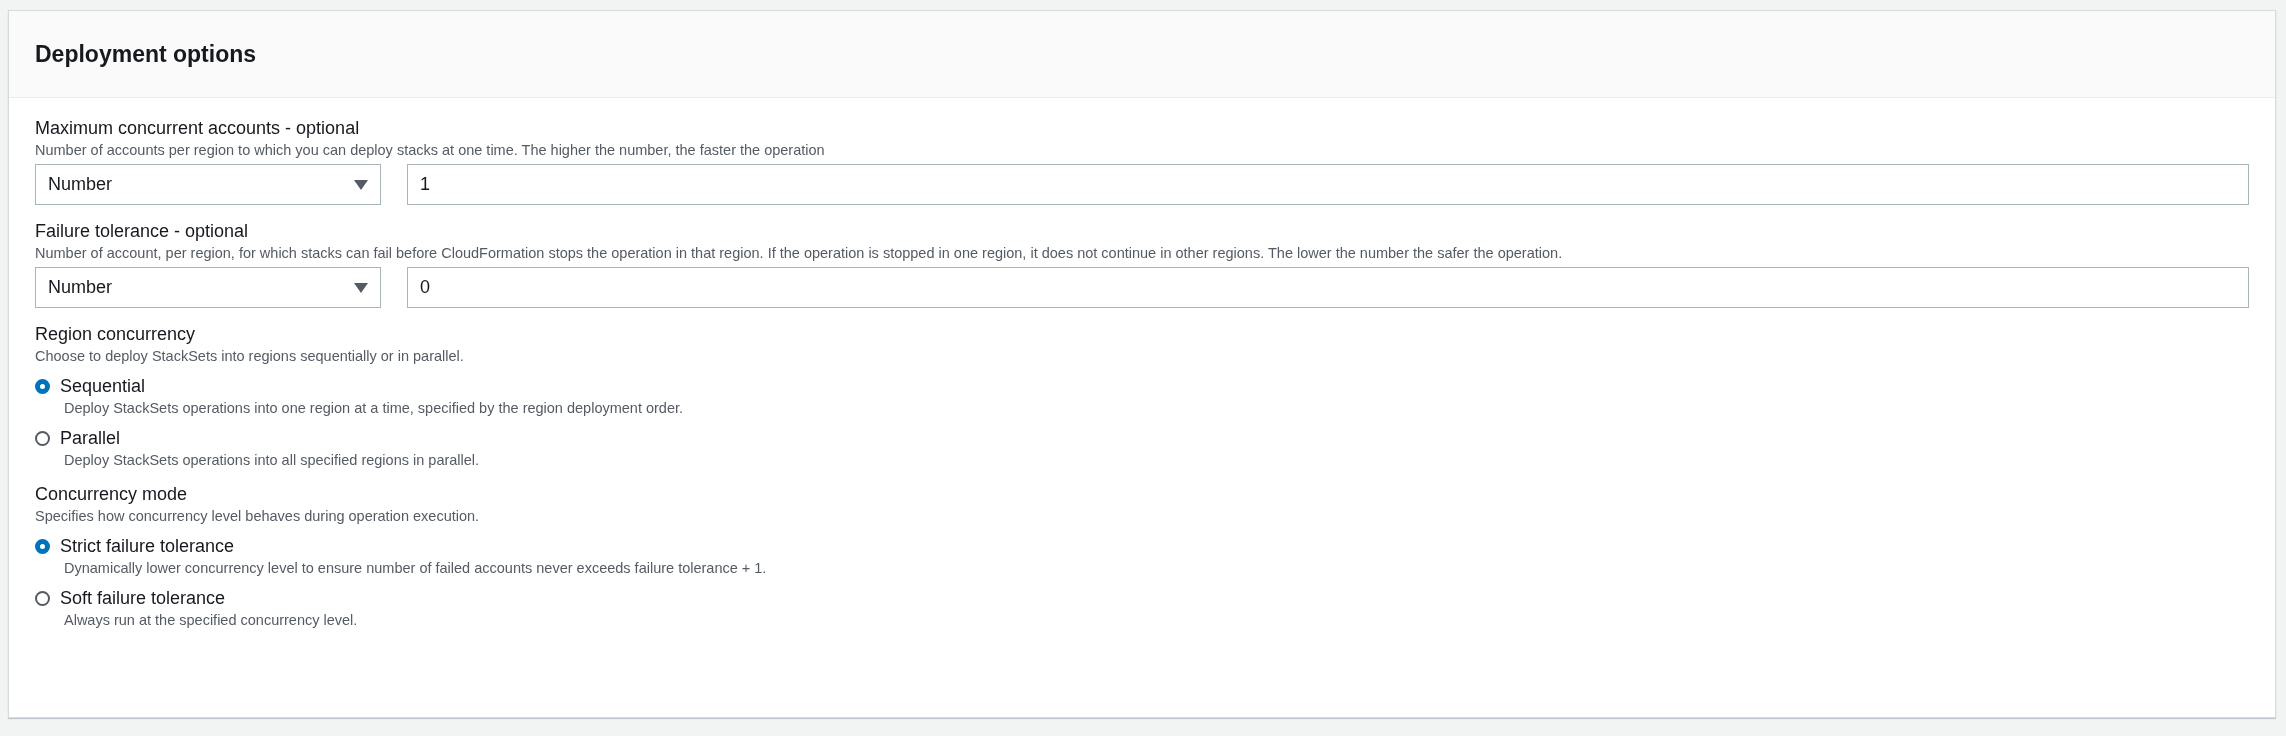 This screenshot has width=2286, height=736. What do you see at coordinates (143, 598) in the screenshot?
I see `option-label: Soft failure tolerance` at bounding box center [143, 598].